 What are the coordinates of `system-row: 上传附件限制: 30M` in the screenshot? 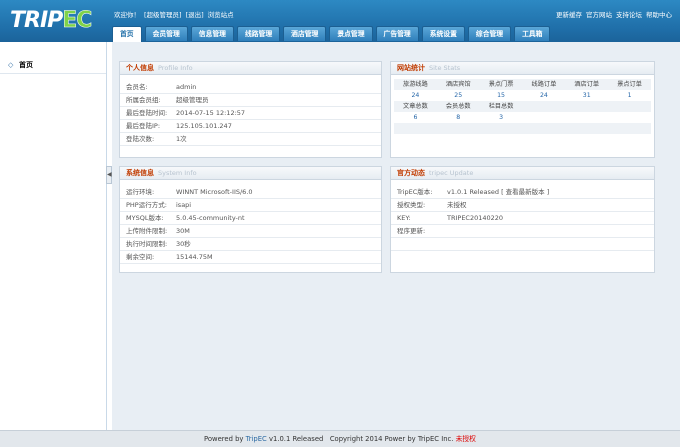 It's located at (250, 231).